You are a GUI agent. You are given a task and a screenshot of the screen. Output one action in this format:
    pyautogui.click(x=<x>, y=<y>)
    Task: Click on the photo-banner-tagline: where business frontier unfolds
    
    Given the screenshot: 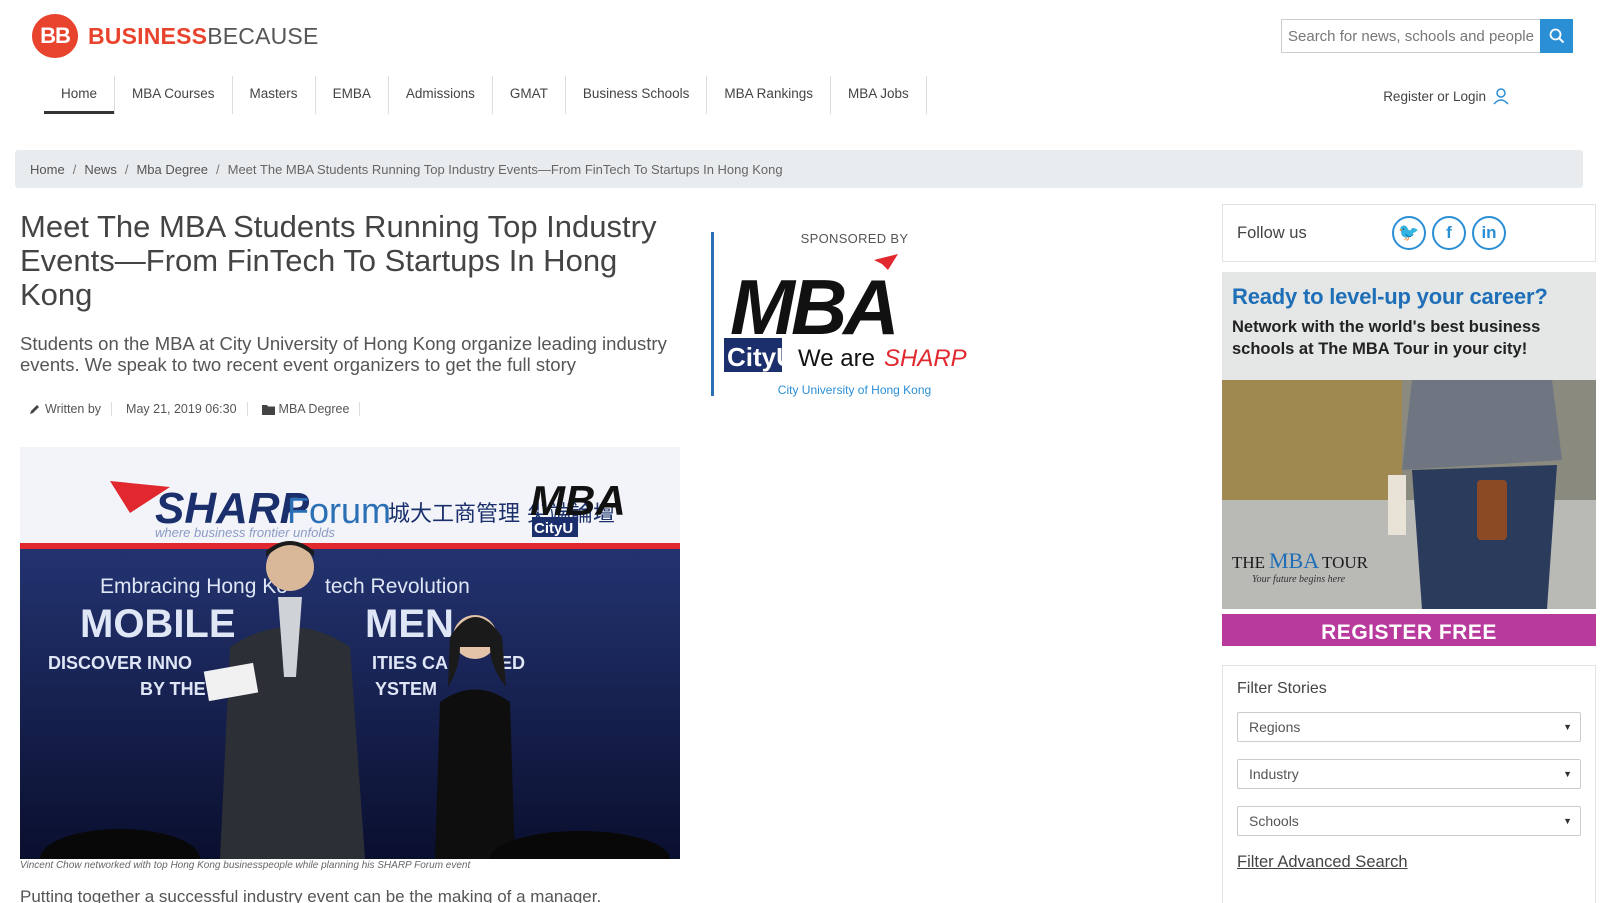 What is the action you would take?
    pyautogui.click(x=245, y=532)
    